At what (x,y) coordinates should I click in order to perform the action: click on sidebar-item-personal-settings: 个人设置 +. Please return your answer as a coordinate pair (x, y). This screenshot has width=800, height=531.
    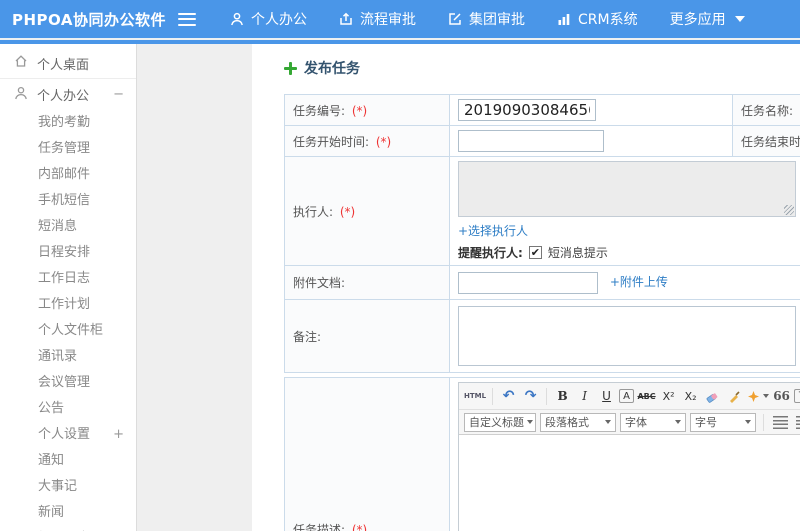
    Looking at the image, I should click on (68, 435).